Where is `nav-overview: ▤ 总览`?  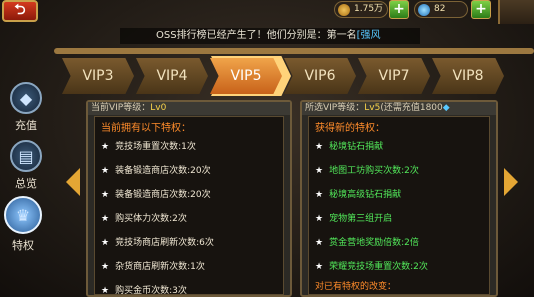 nav-overview: ▤ 总览 is located at coordinates (26, 165).